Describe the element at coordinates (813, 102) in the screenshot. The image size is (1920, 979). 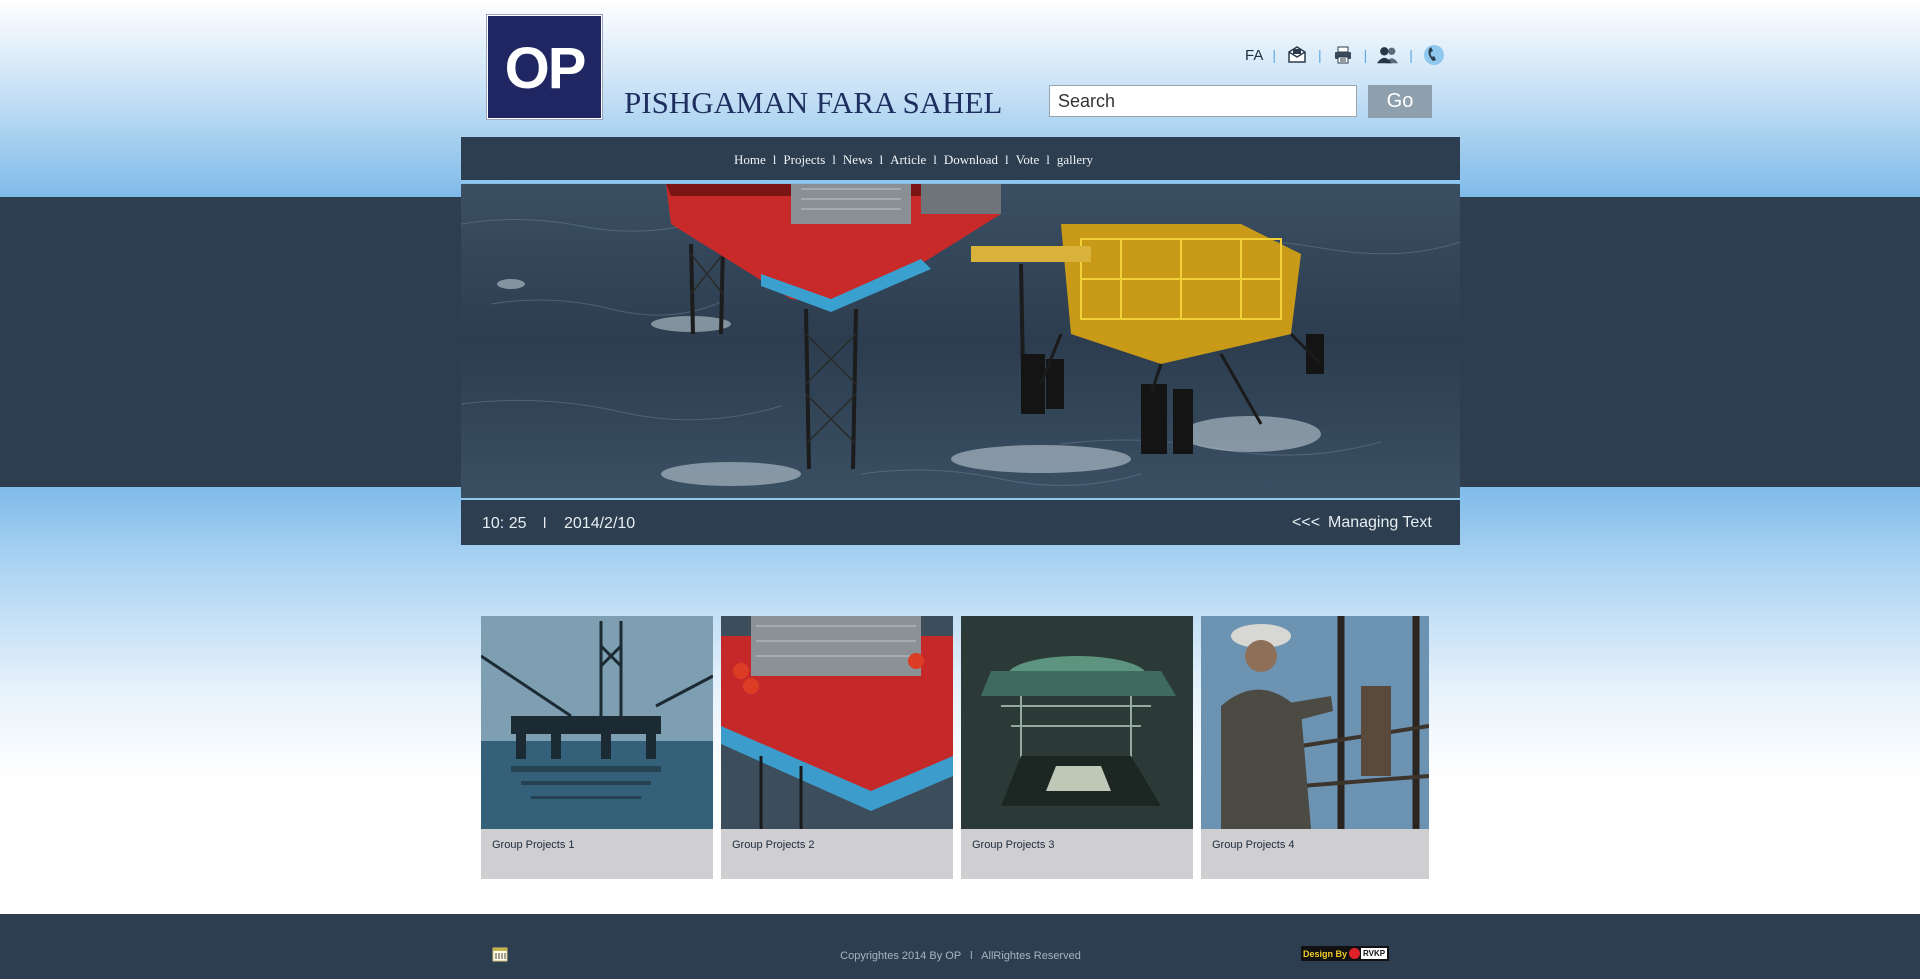
I see `site-title: PISHGAMAN FARA SAHEL` at that location.